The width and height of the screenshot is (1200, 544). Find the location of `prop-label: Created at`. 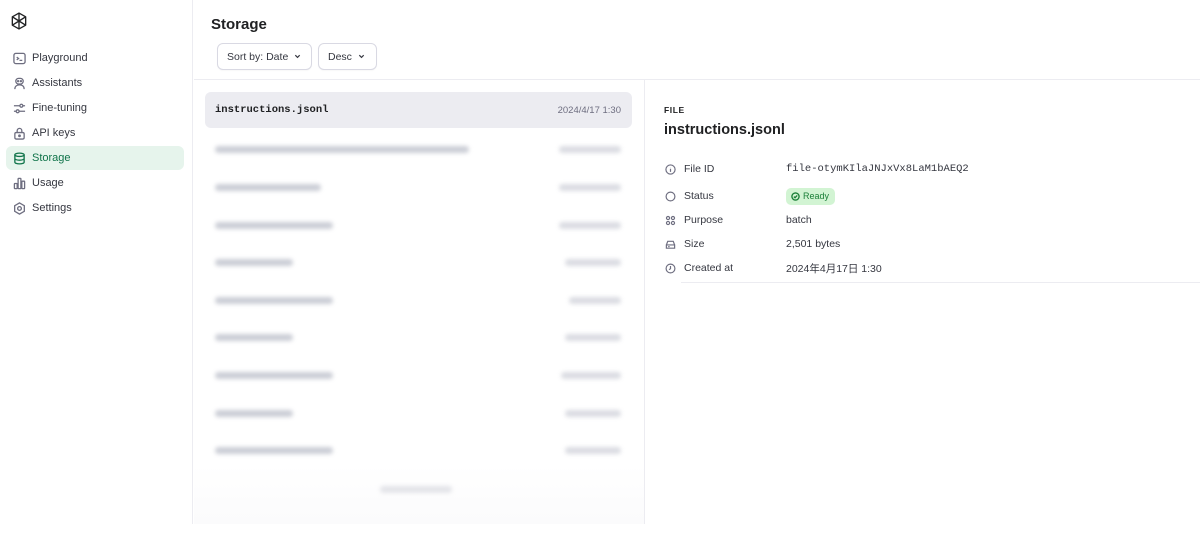

prop-label: Created at is located at coordinates (709, 268).